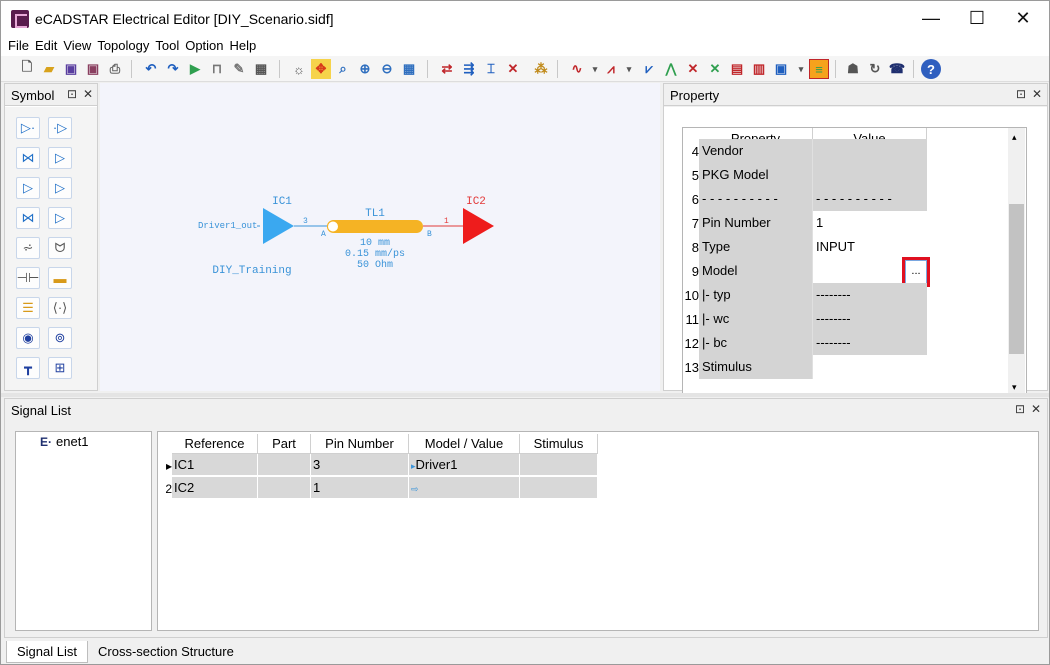 The image size is (1050, 665). Describe the element at coordinates (60, 278) in the screenshot. I see `tline-symbol-icon: ▬` at that location.